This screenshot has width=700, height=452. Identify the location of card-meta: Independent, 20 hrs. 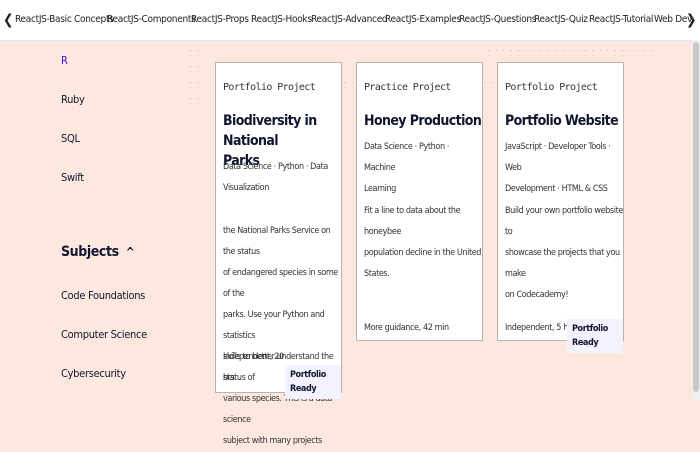
(253, 368).